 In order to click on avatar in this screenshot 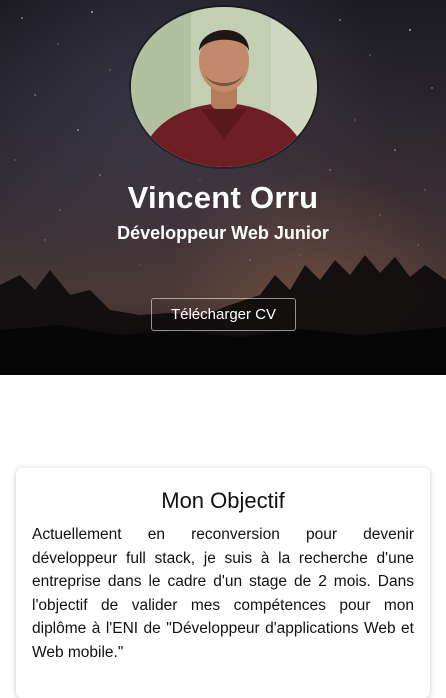, I will do `click(224, 87)`.